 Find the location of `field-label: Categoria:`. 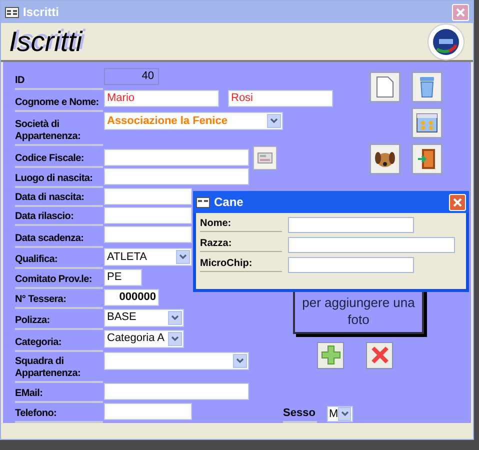

field-label: Categoria: is located at coordinates (59, 344).